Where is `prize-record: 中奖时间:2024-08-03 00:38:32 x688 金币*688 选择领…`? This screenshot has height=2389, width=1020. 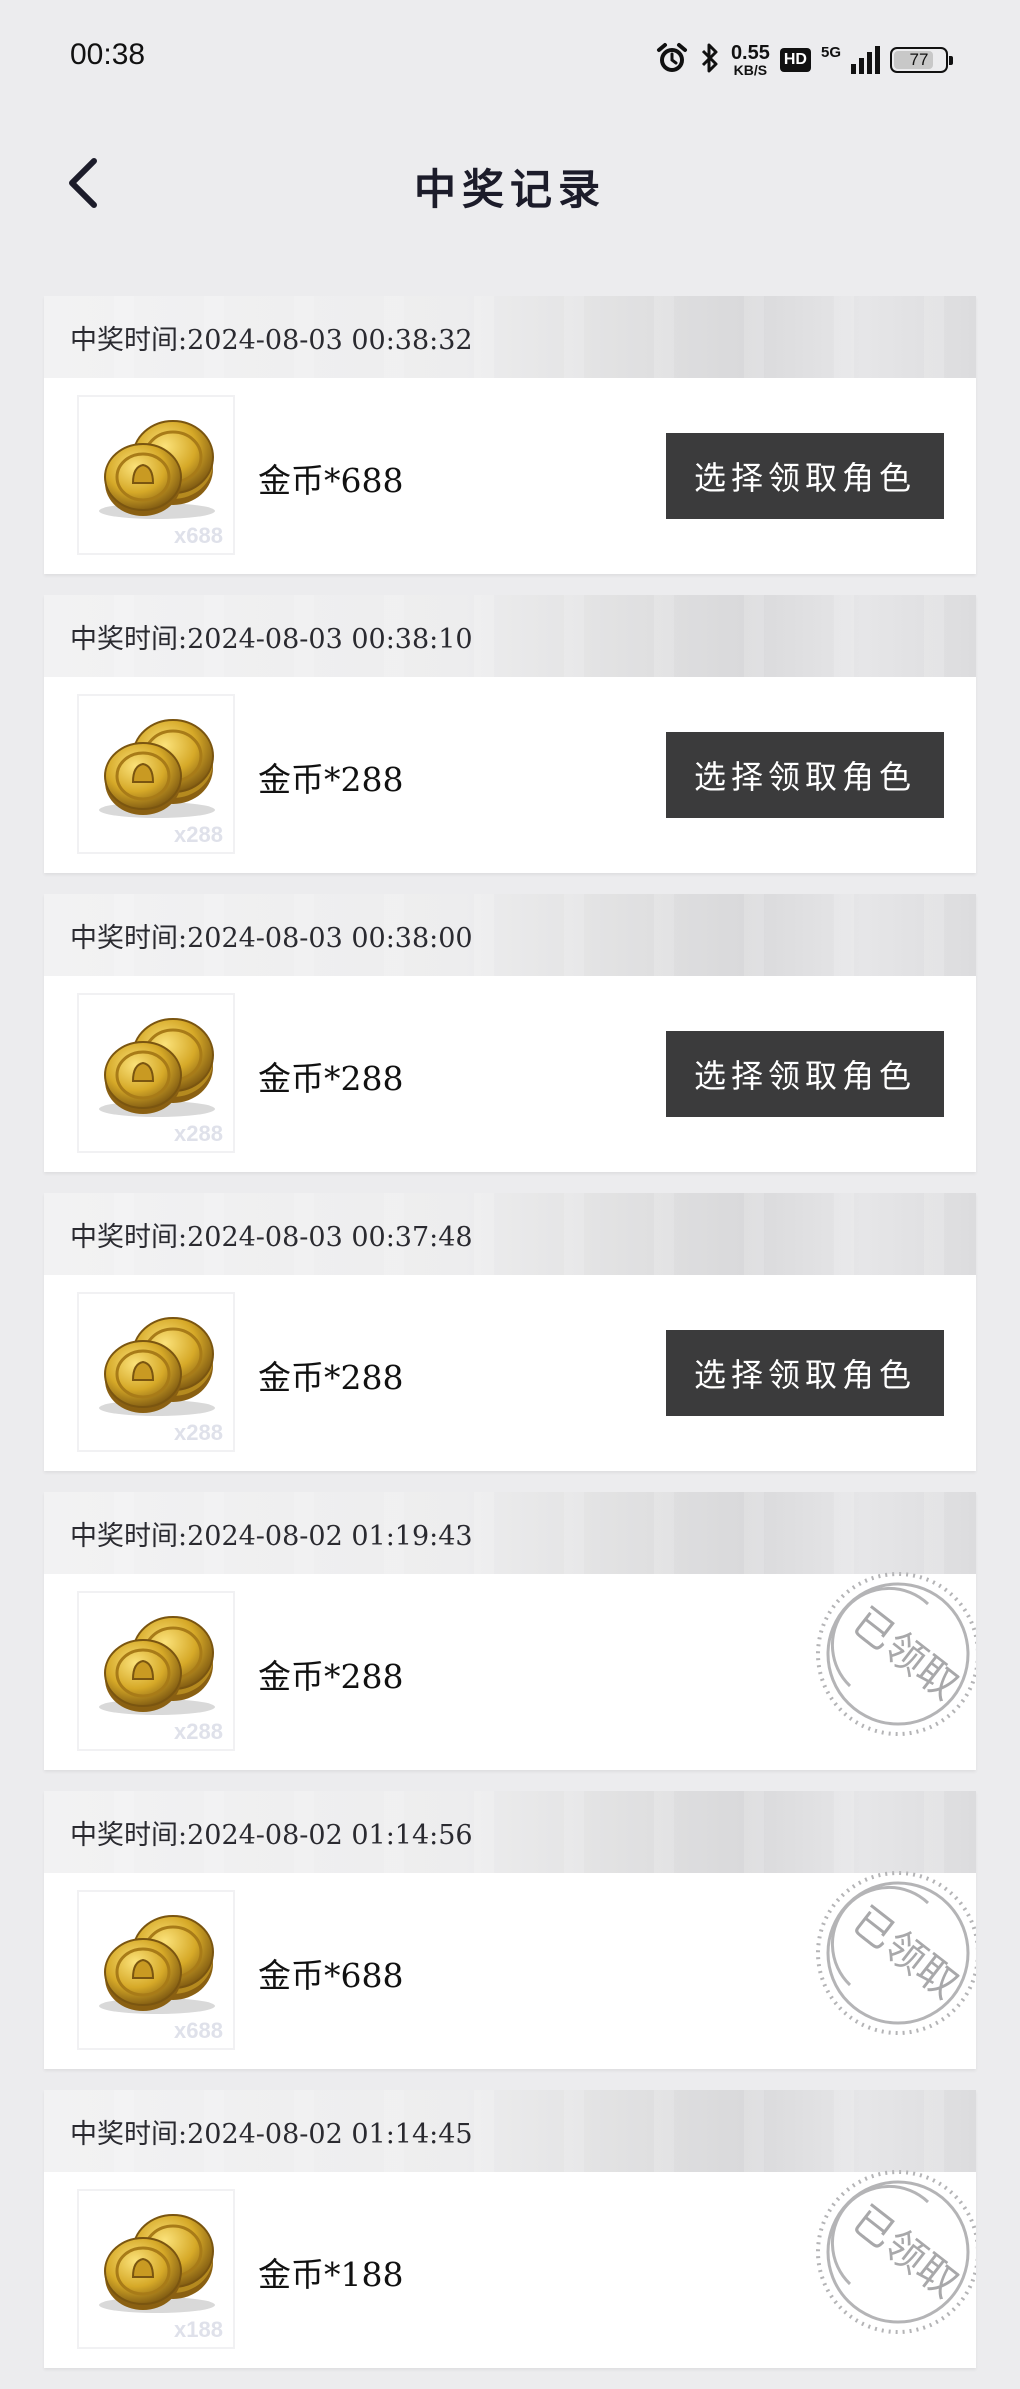 prize-record: 中奖时间:2024-08-03 00:38:32 x688 金币*688 选择领… is located at coordinates (510, 435).